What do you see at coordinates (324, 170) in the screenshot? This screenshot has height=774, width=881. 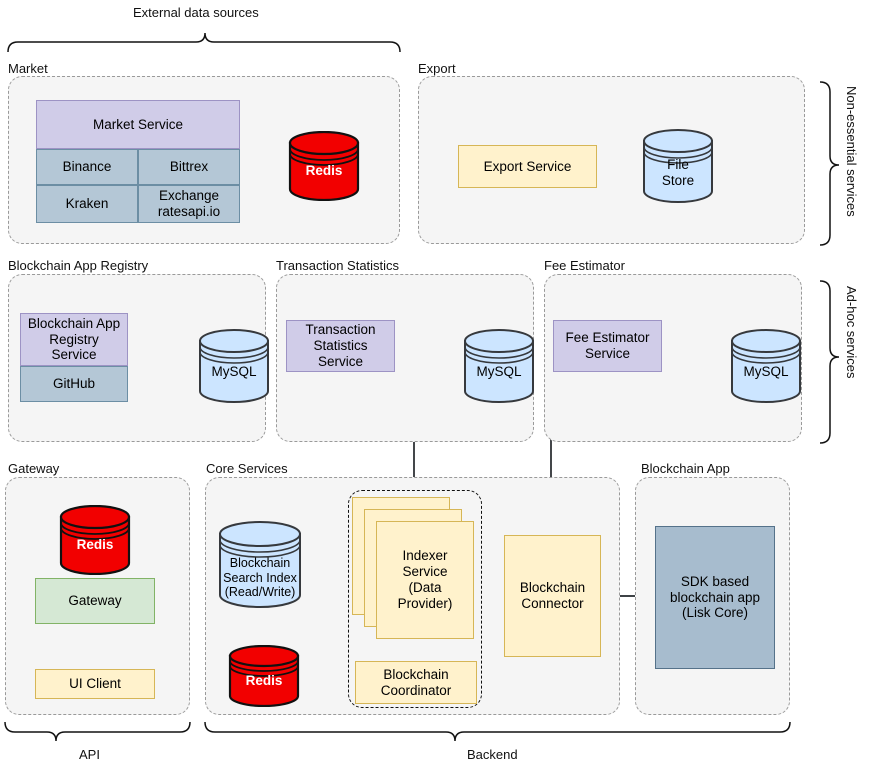 I see `cylinder-market-redis-label: Redis` at bounding box center [324, 170].